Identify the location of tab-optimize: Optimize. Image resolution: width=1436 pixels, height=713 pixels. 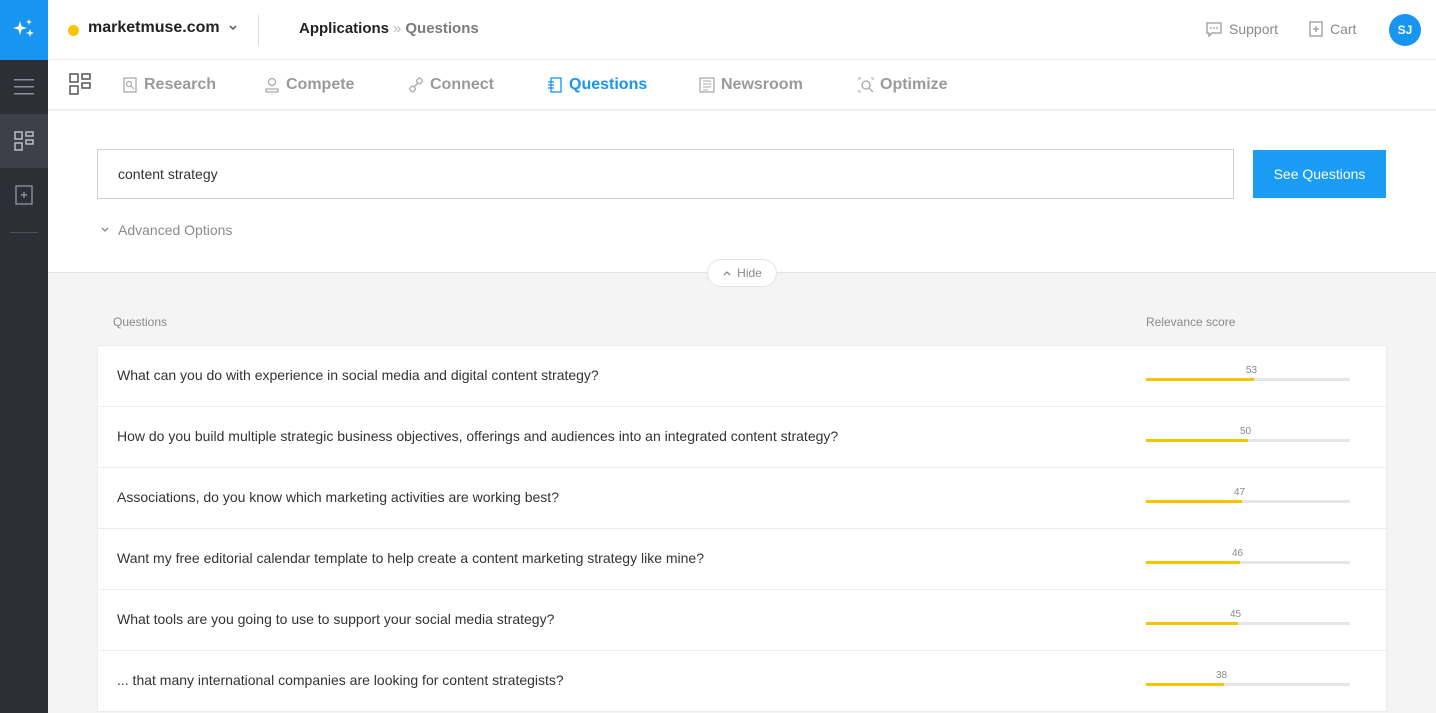
(903, 85).